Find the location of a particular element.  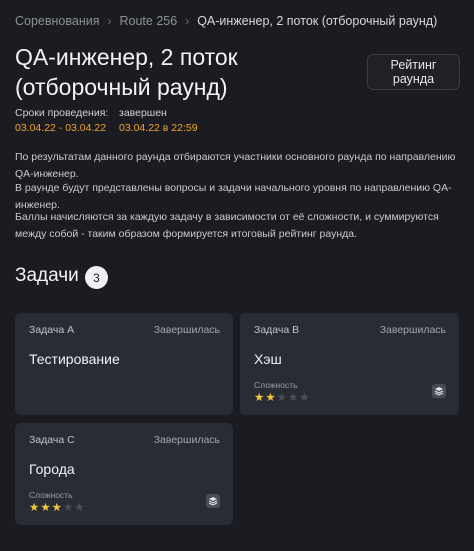

period-label: Сроки проведения: is located at coordinates (62, 113).